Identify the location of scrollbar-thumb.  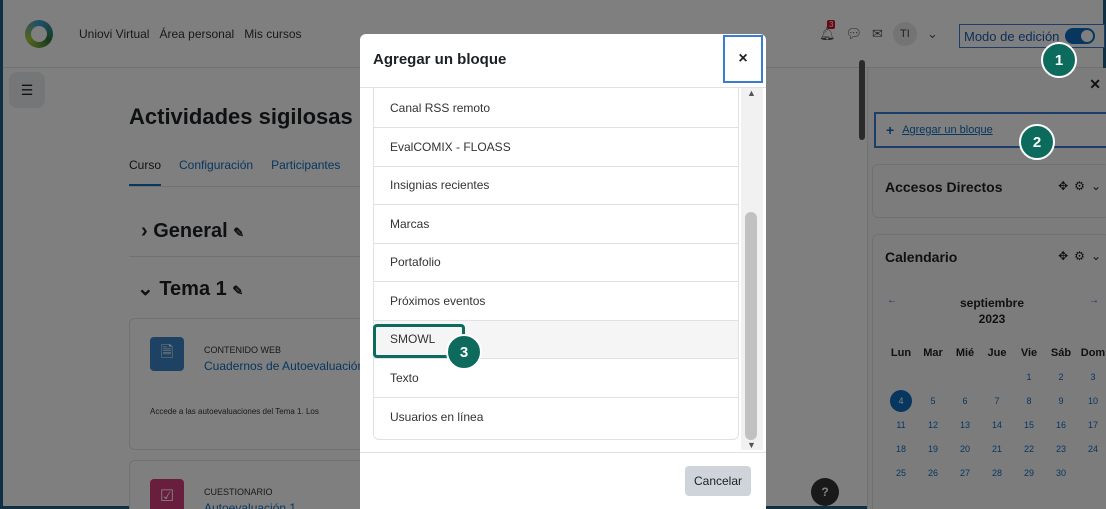
(751, 326).